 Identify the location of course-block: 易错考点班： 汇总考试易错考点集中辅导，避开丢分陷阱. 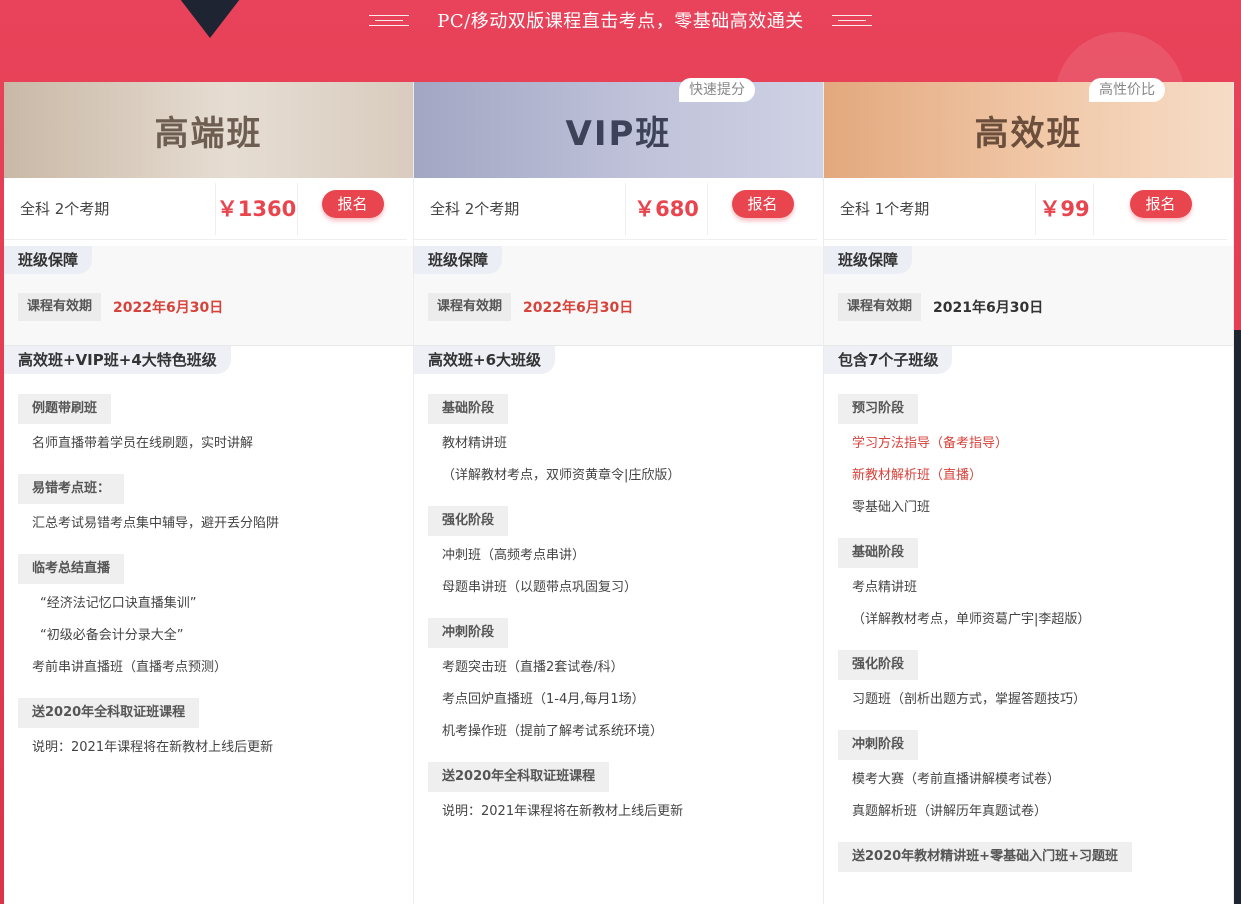
(208, 507).